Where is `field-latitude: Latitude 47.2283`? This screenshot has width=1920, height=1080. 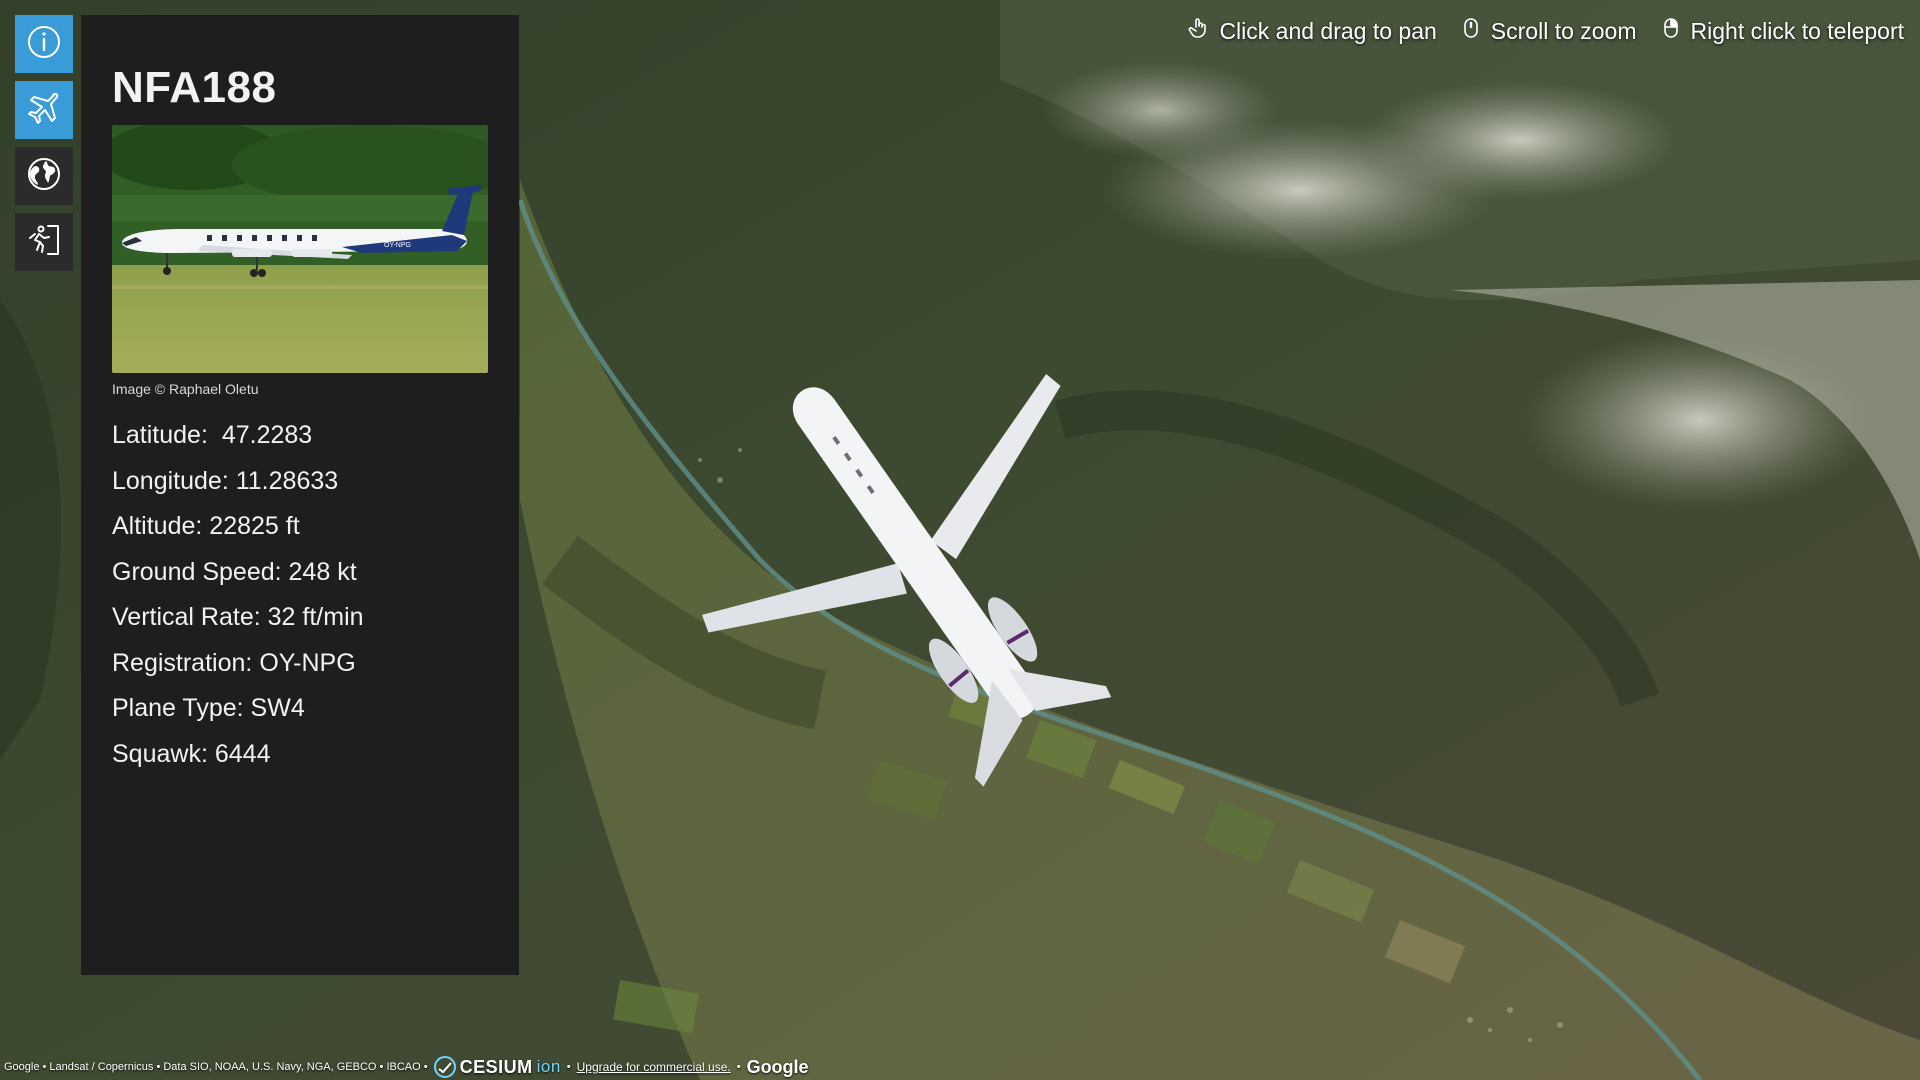
field-latitude: Latitude 47.2283 is located at coordinates (300, 436).